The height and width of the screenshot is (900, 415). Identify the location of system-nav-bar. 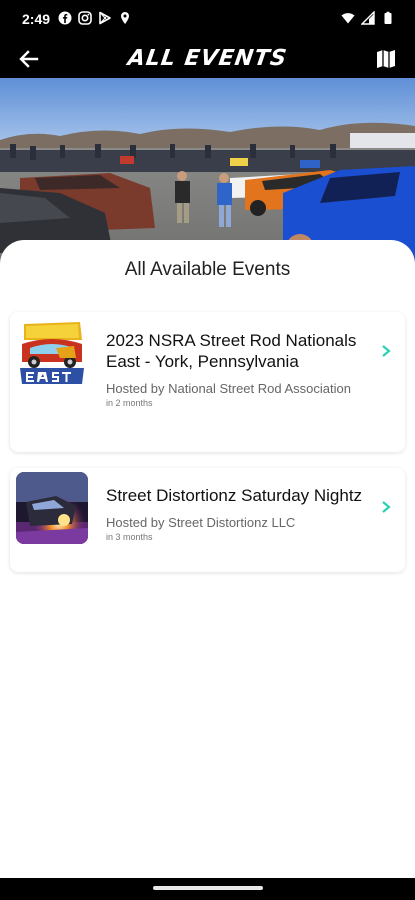
(207, 889).